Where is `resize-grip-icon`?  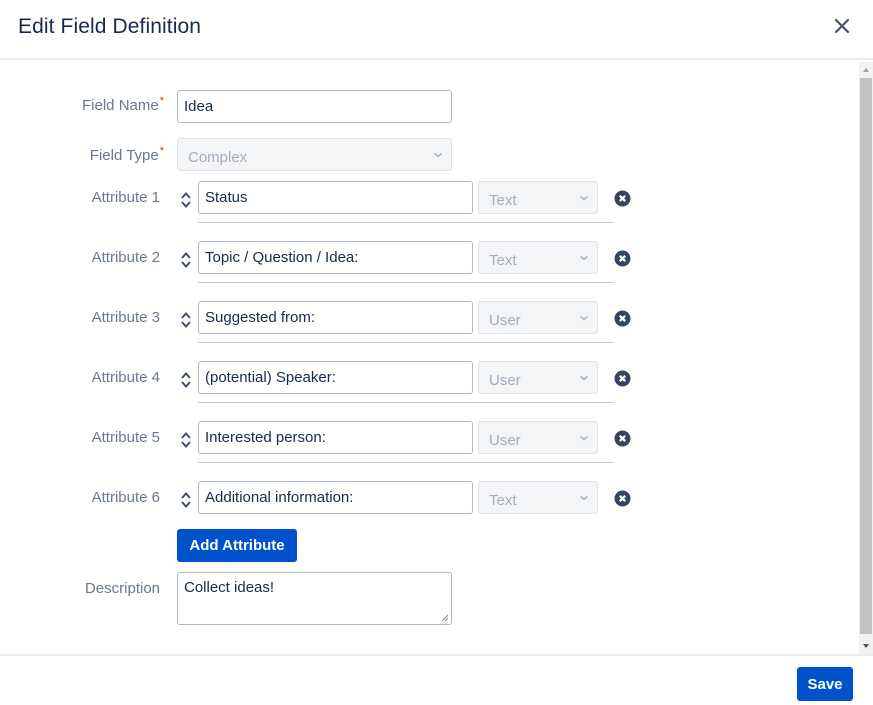 resize-grip-icon is located at coordinates (445, 618).